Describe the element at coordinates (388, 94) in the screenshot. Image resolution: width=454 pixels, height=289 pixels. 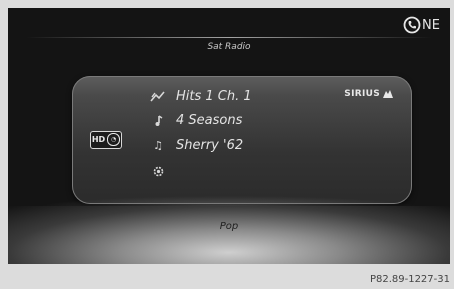
I see `sirius-dog-icon` at that location.